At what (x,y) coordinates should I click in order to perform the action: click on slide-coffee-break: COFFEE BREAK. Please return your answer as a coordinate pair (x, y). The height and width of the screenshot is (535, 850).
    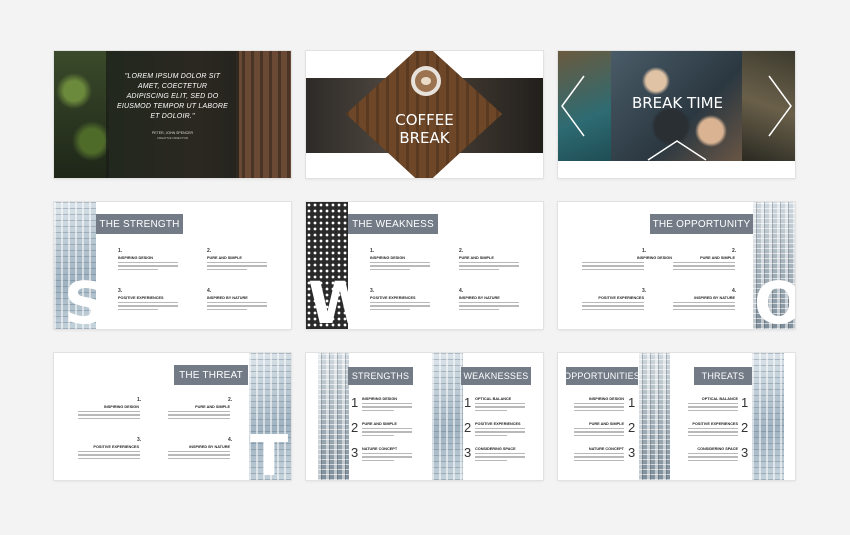
    Looking at the image, I should click on (424, 114).